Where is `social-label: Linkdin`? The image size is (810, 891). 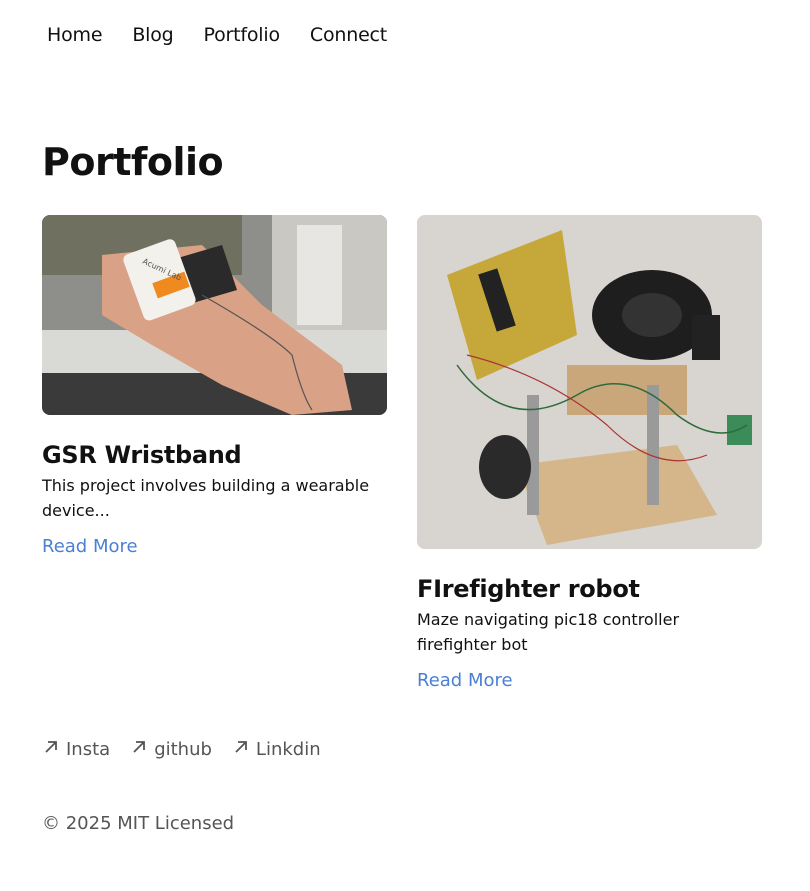 social-label: Linkdin is located at coordinates (288, 749).